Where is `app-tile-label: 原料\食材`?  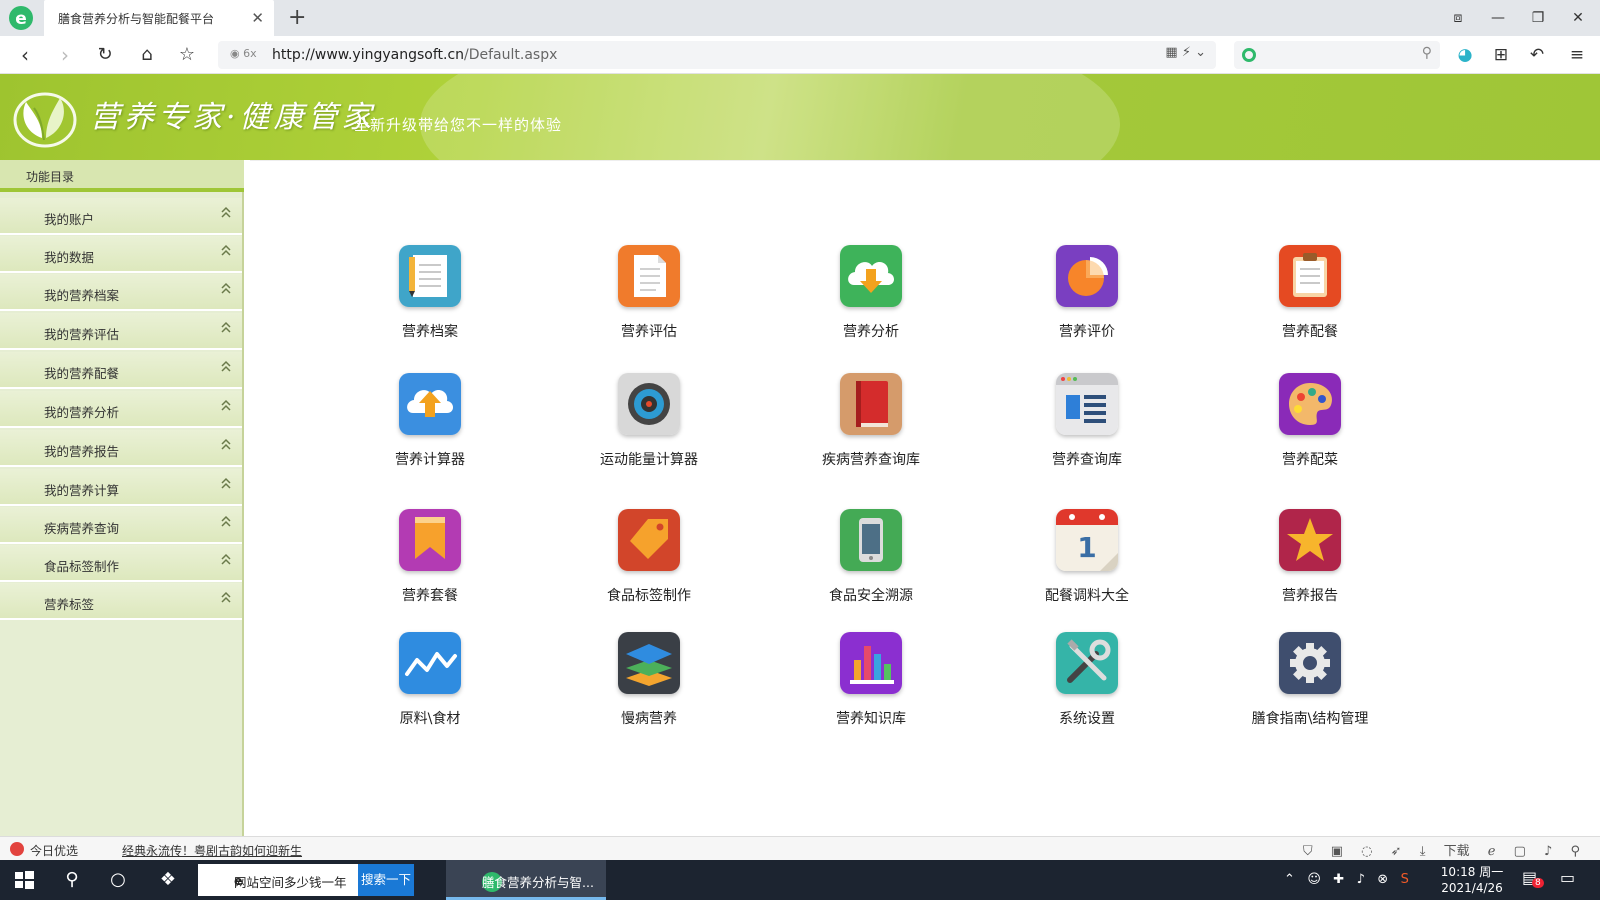
app-tile-label: 原料\食材 is located at coordinates (430, 718).